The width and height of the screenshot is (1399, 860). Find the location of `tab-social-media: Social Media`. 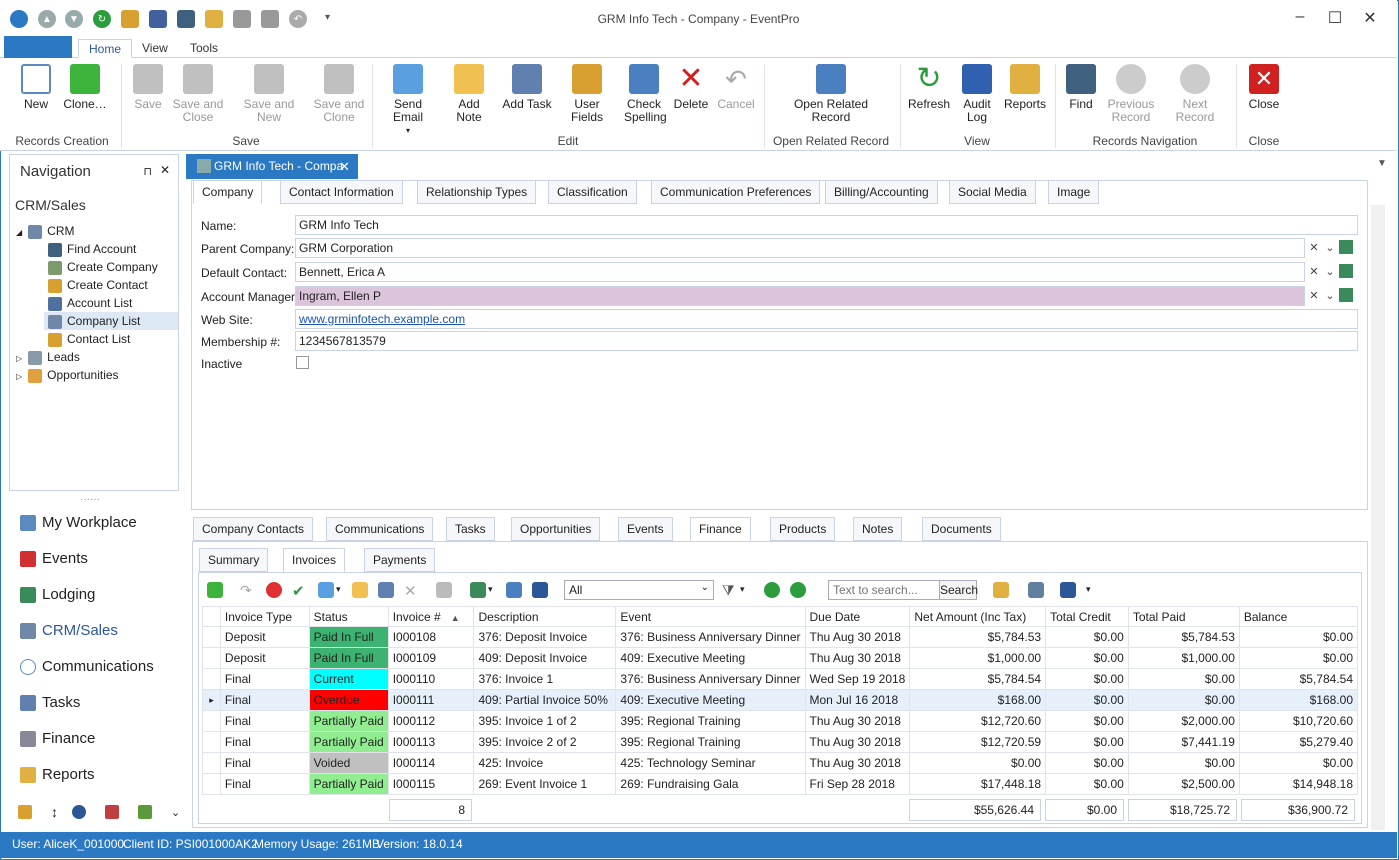

tab-social-media: Social Media is located at coordinates (992, 192).